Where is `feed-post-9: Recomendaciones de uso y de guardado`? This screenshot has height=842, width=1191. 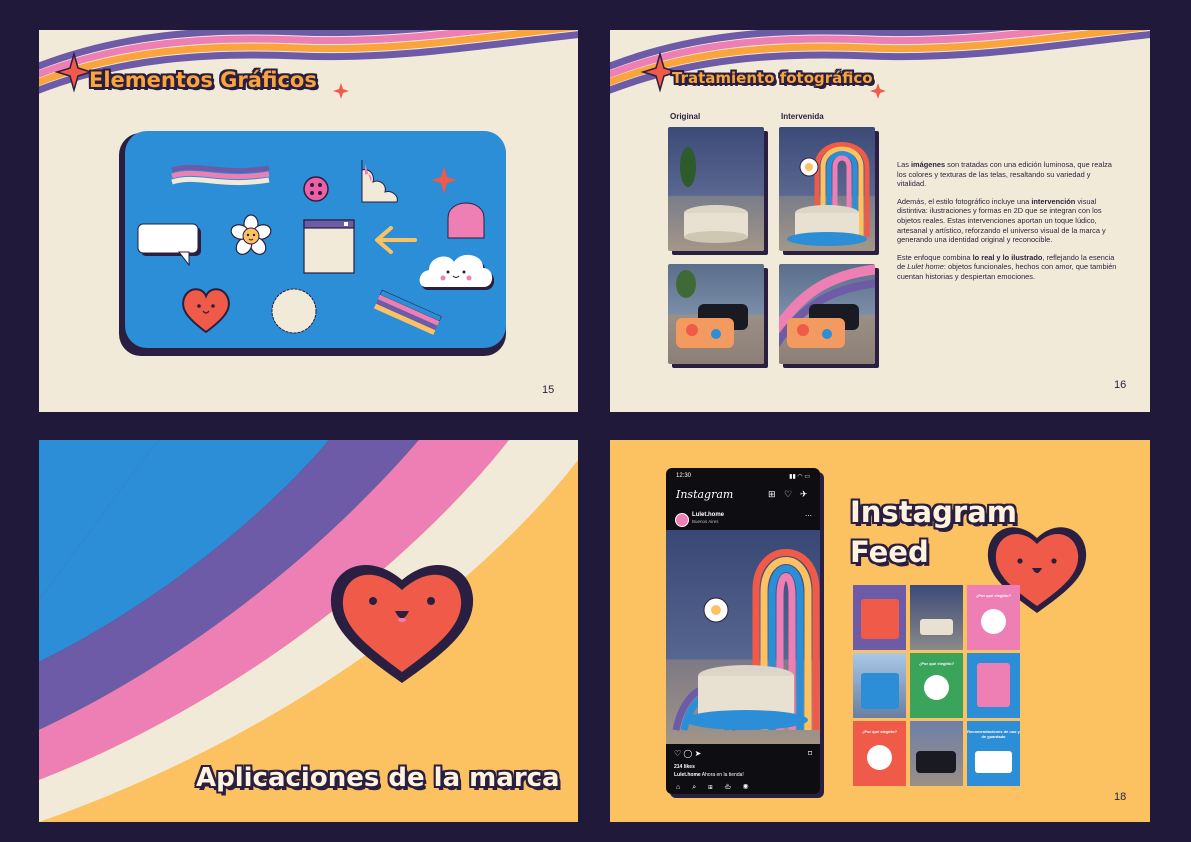 feed-post-9: Recomendaciones de uso y de guardado is located at coordinates (993, 753).